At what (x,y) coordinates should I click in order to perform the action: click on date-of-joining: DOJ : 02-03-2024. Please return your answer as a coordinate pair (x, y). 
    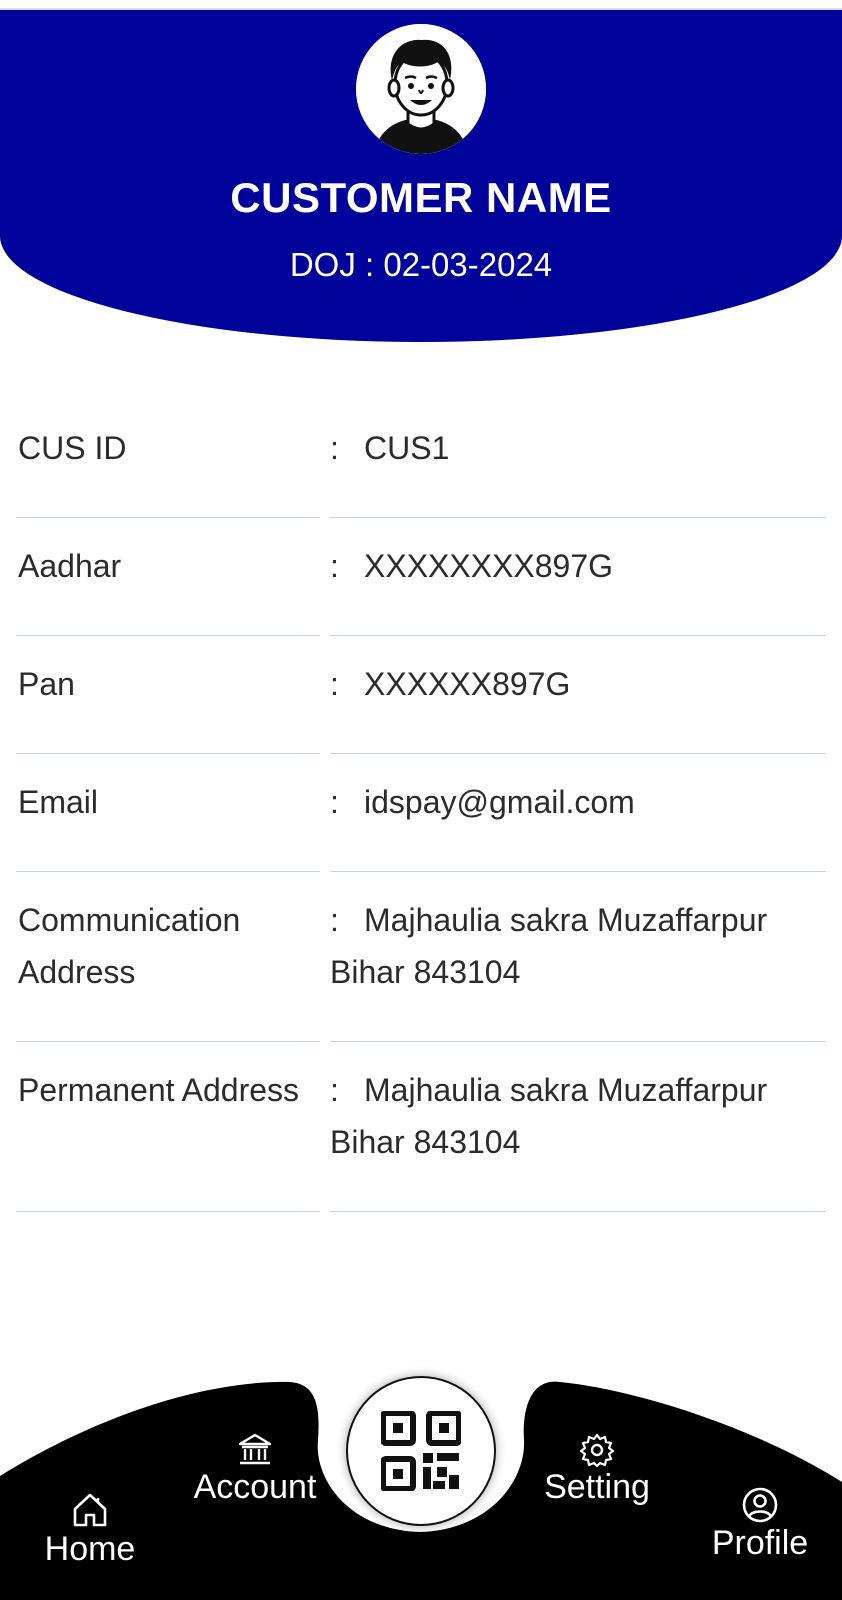
    Looking at the image, I should click on (421, 264).